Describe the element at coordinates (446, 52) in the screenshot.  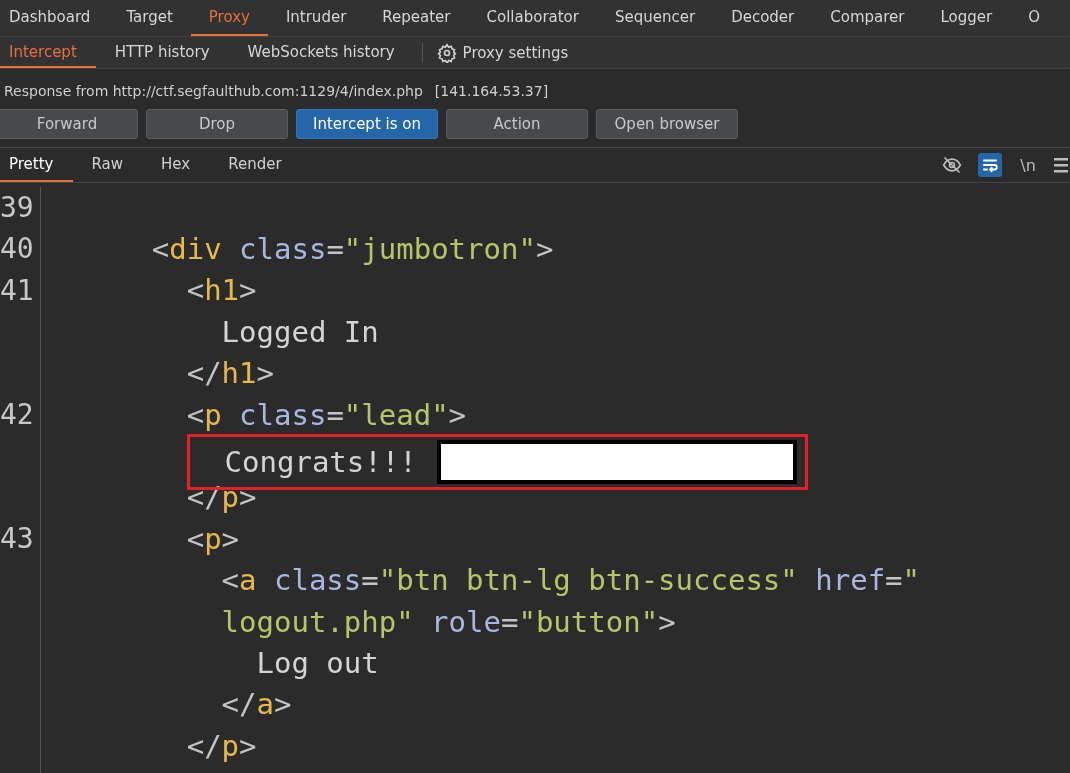
I see `gear-icon` at that location.